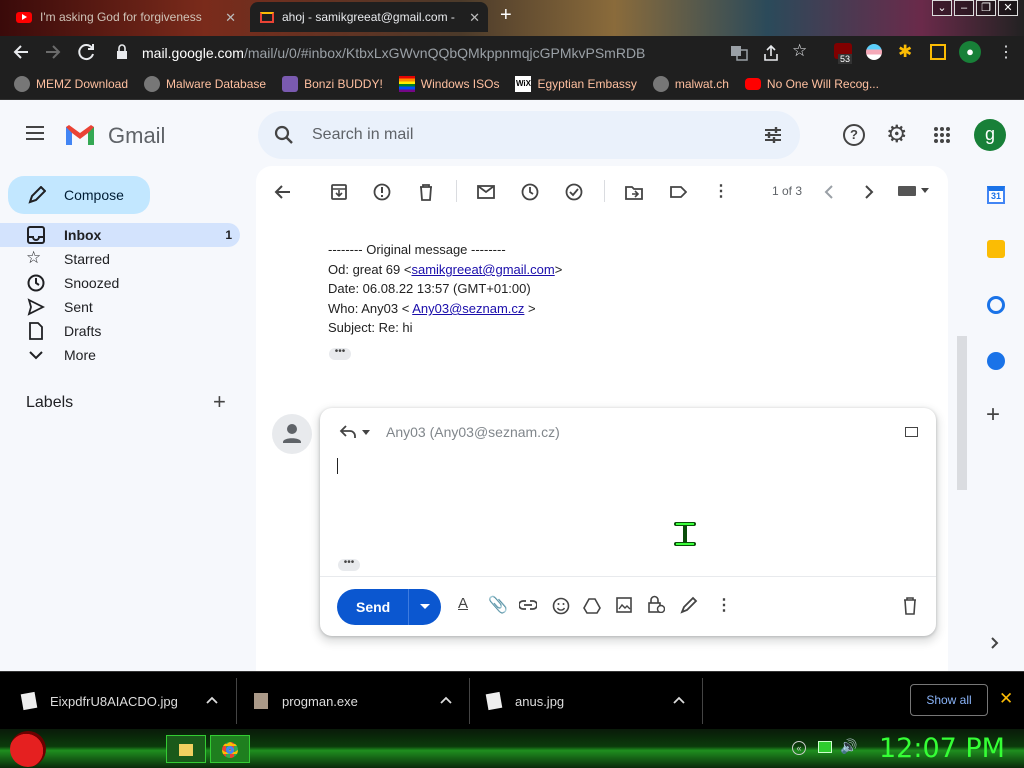 The height and width of the screenshot is (768, 1024). I want to click on maximize-button: ❐, so click(986, 8).